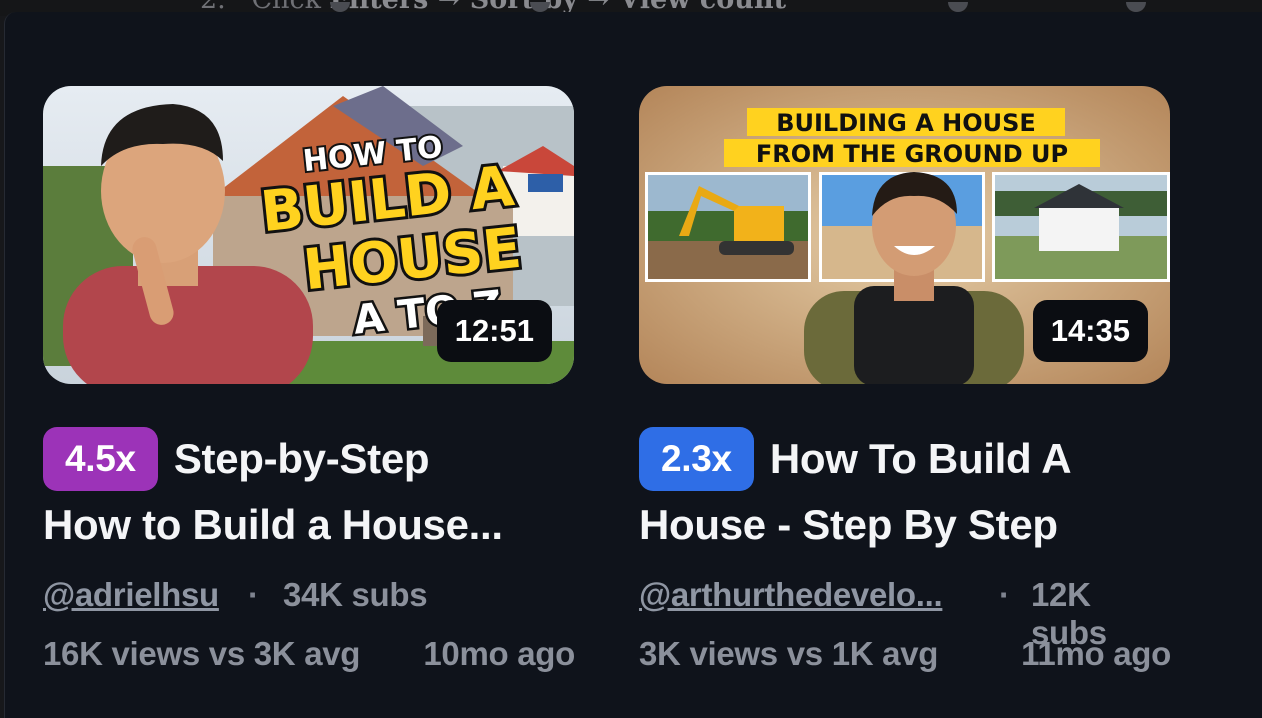 The width and height of the screenshot is (1262, 718). Describe the element at coordinates (921, 458) in the screenshot. I see `title-line-1: How To Build A` at that location.